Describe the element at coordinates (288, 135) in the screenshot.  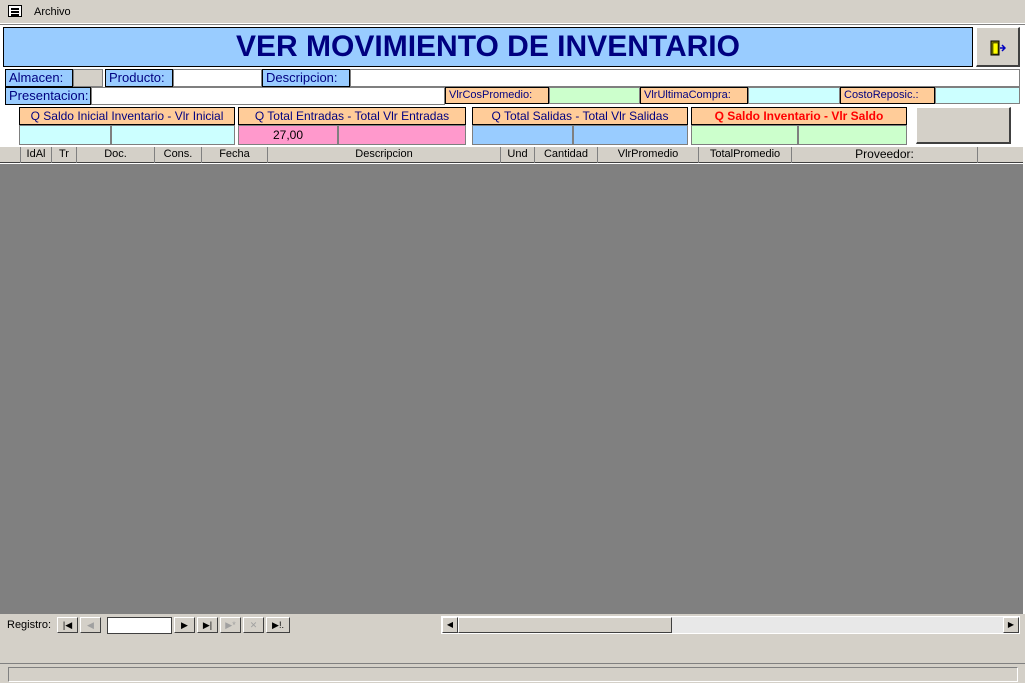
I see `total-entradas-qty: 27,00` at that location.